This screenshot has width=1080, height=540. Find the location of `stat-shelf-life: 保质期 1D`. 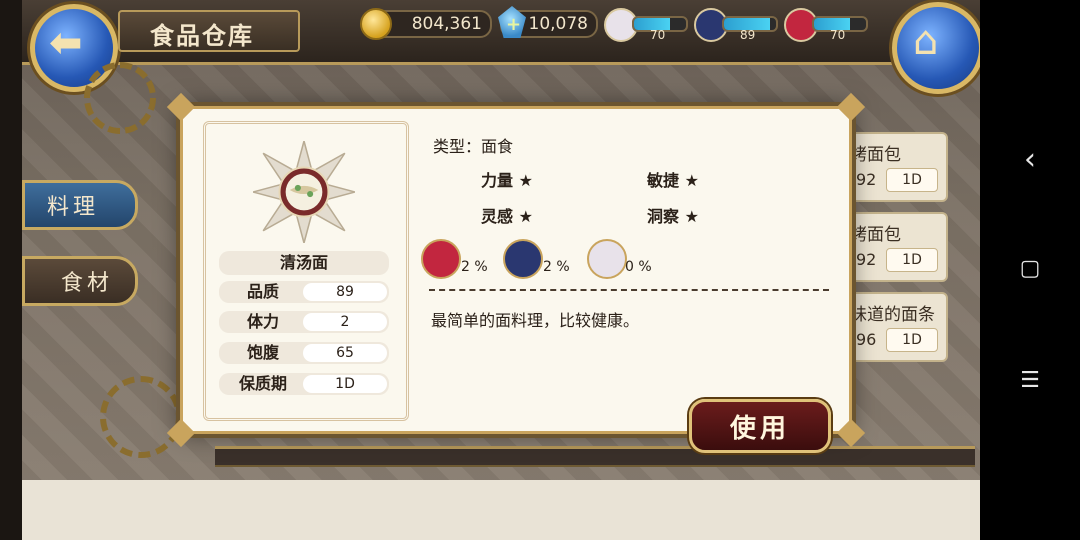

stat-shelf-life: 保质期 1D is located at coordinates (304, 384).